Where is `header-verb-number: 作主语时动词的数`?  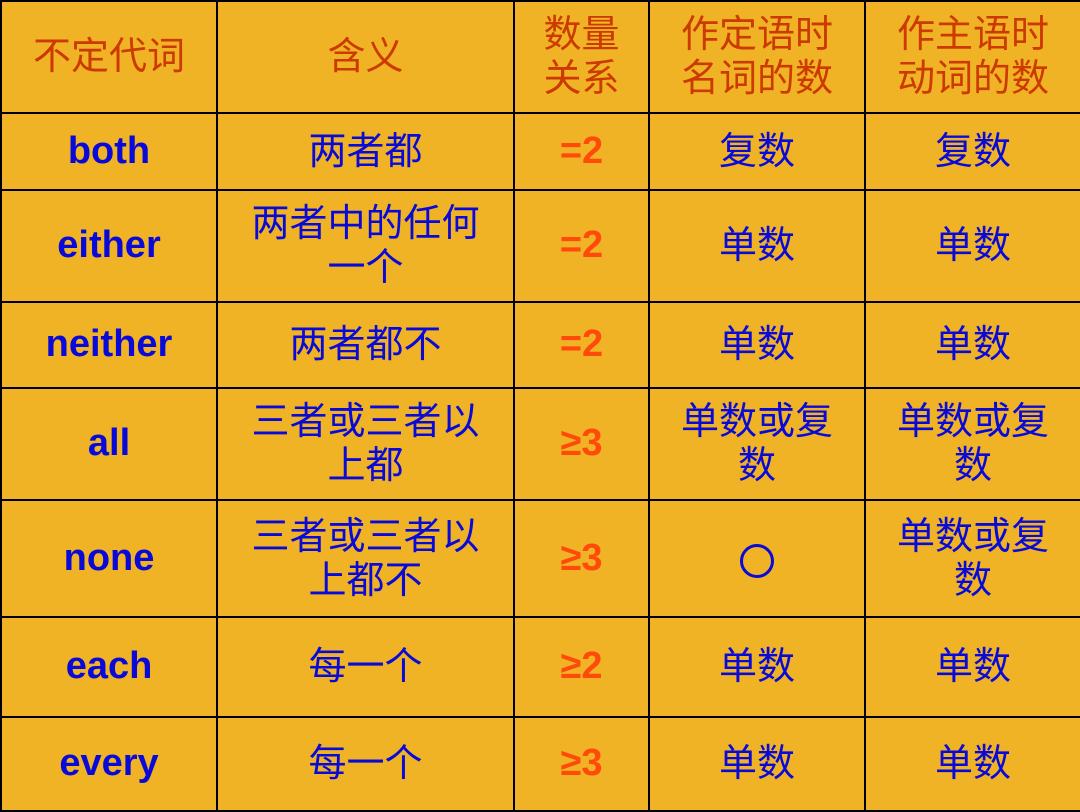 header-verb-number: 作主语时动词的数 is located at coordinates (972, 57).